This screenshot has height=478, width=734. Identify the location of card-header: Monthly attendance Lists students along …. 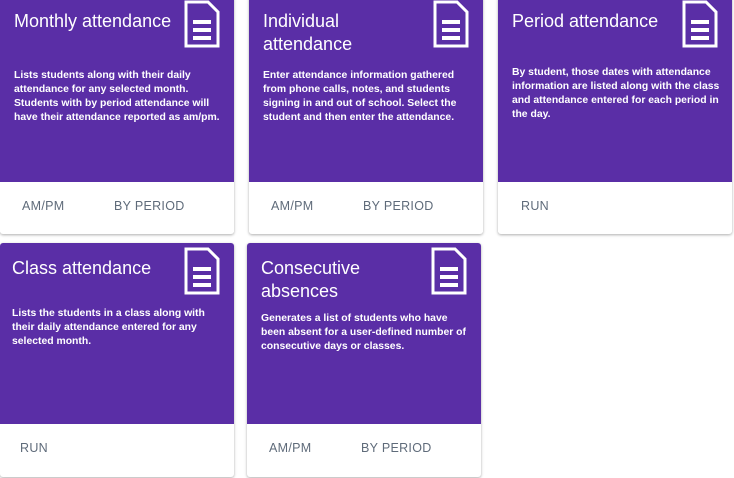
(117, 91).